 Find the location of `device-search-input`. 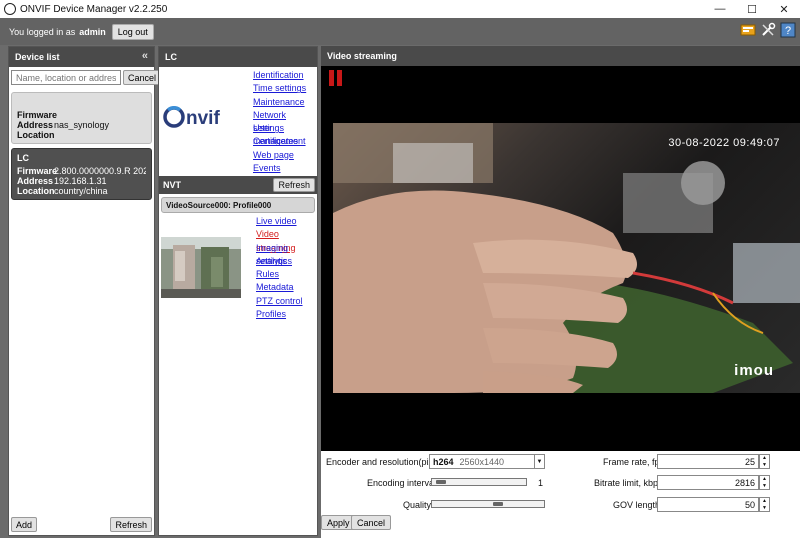

device-search-input is located at coordinates (66, 77).